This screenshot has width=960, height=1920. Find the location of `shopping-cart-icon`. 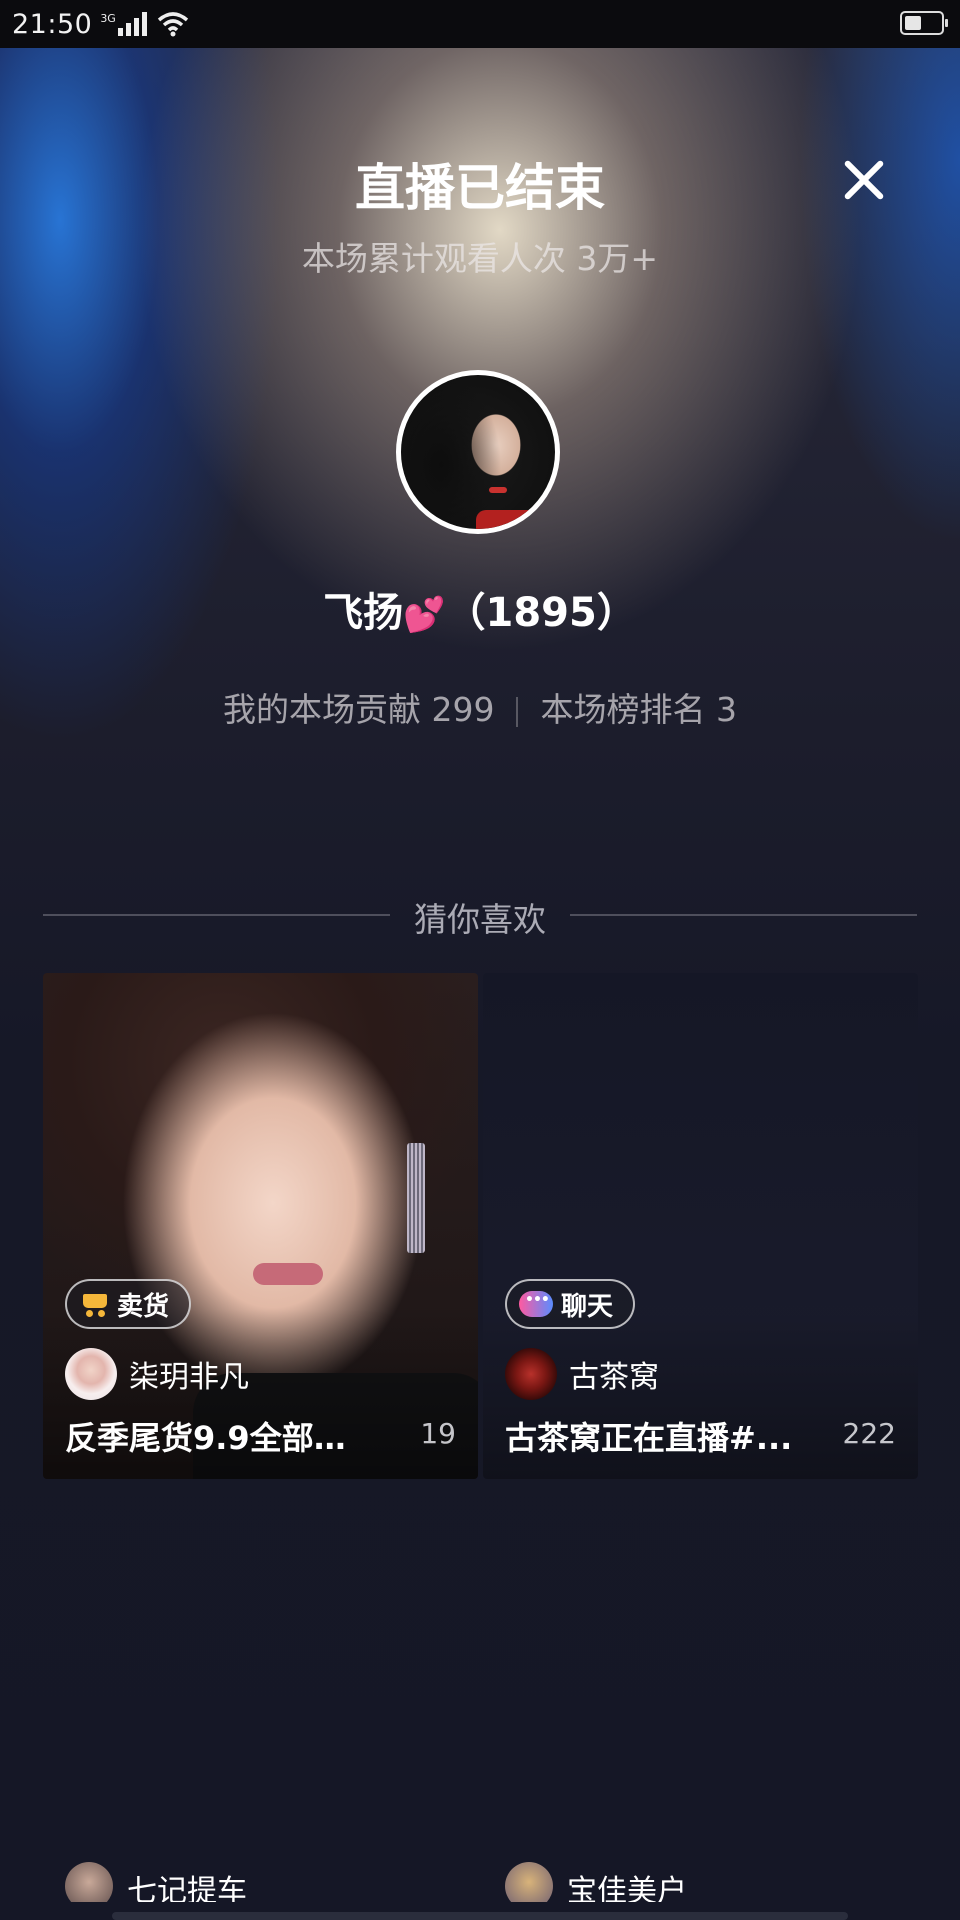

shopping-cart-icon is located at coordinates (94, 1304).